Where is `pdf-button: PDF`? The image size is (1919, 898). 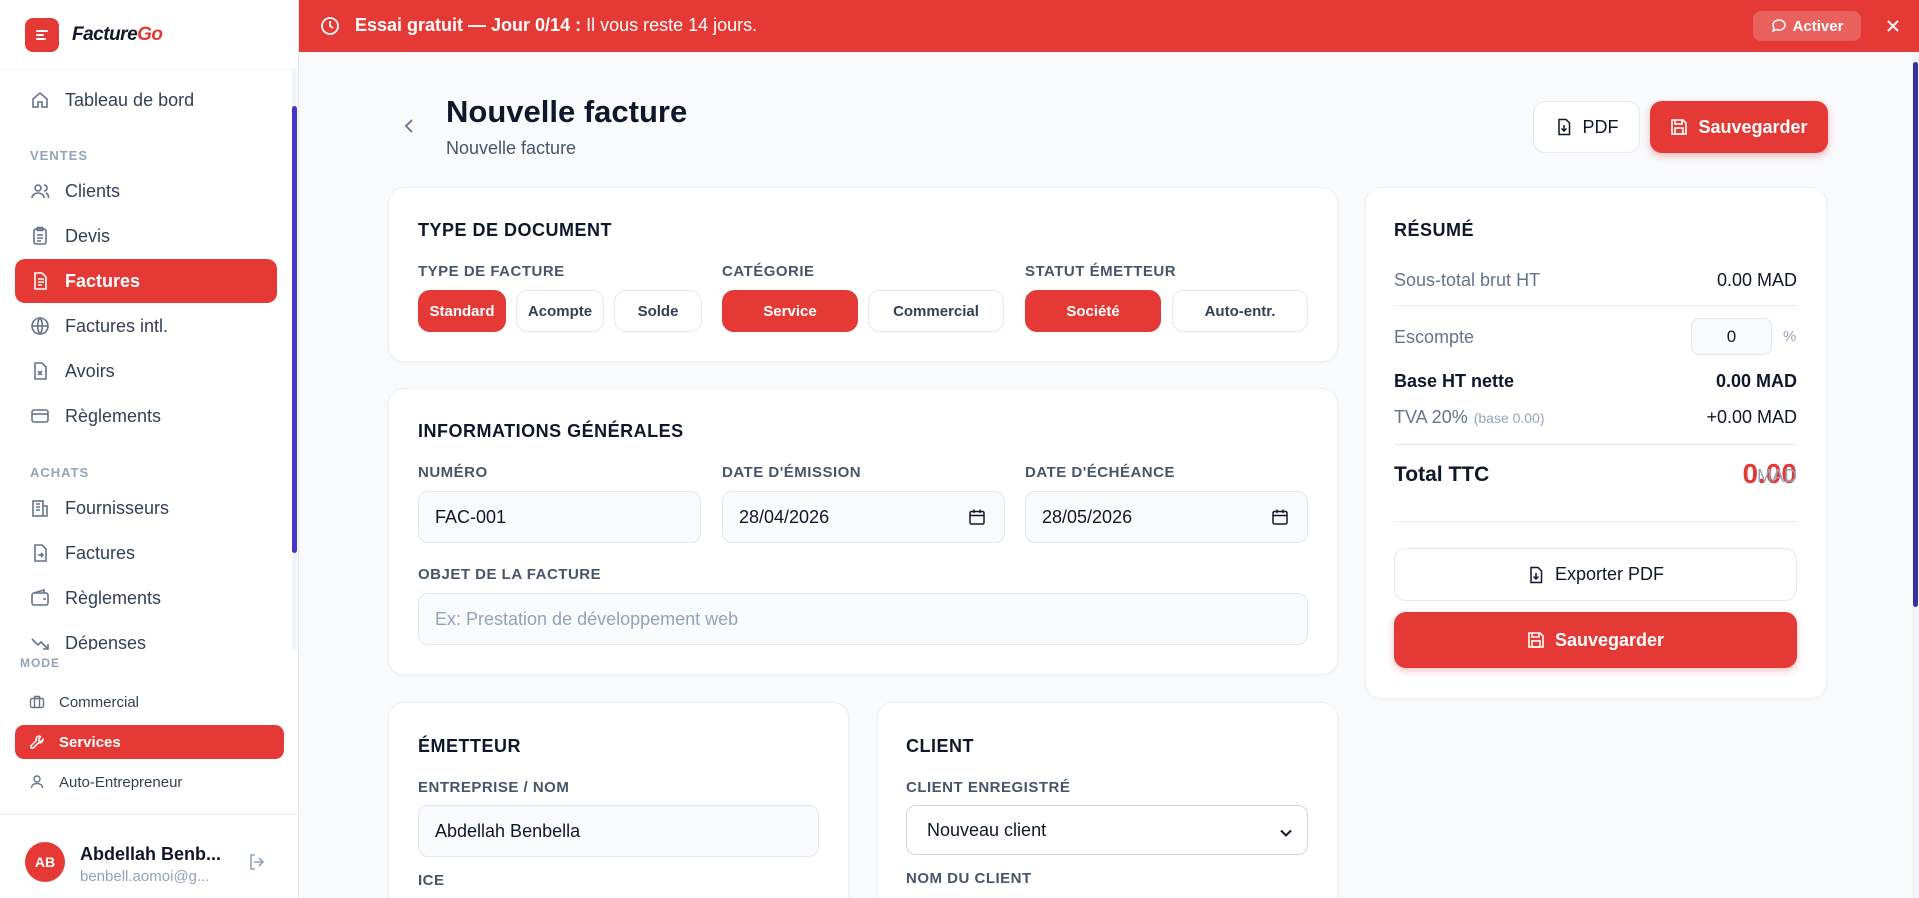 pdf-button: PDF is located at coordinates (1586, 127).